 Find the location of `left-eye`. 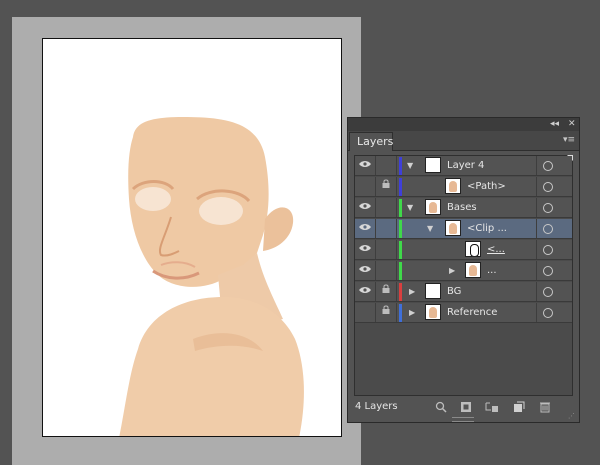

left-eye is located at coordinates (153, 199).